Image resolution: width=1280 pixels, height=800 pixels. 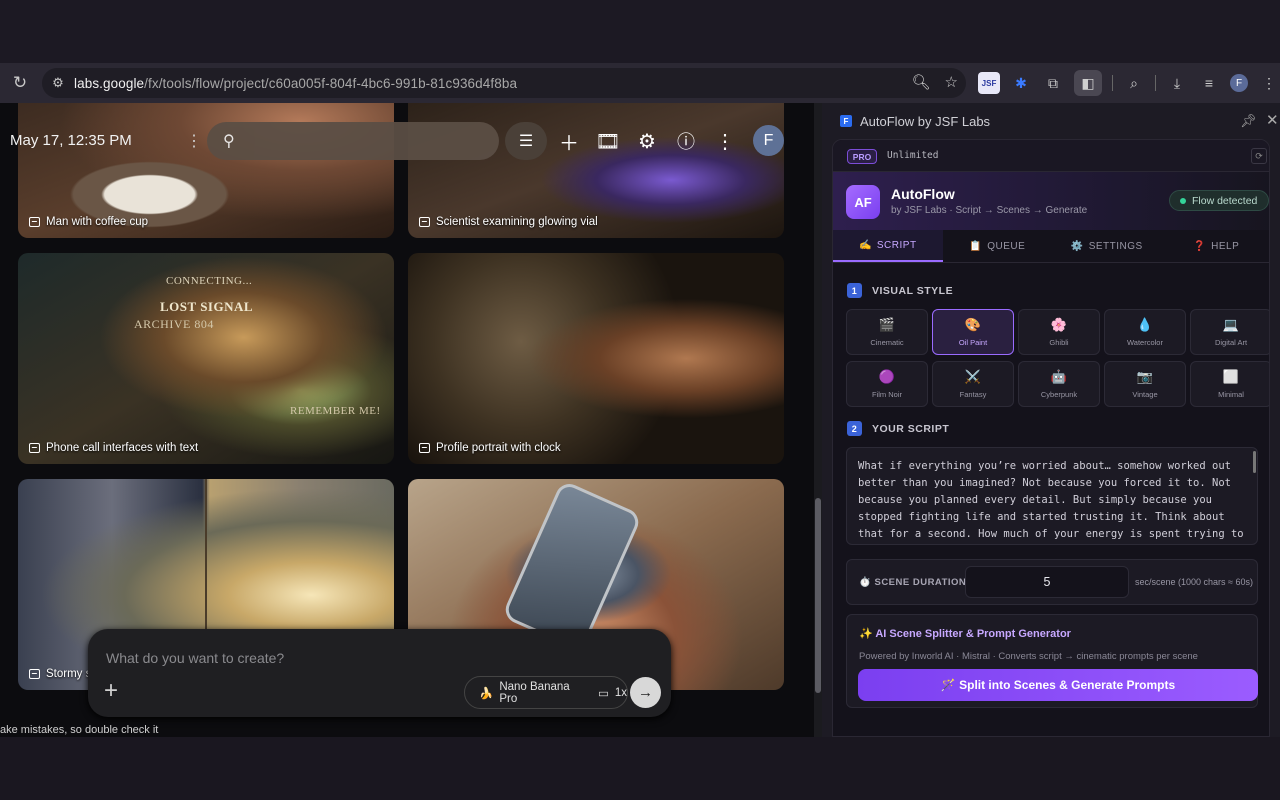 I want to click on tab-queue: 📋 QUEUE, so click(x=998, y=246).